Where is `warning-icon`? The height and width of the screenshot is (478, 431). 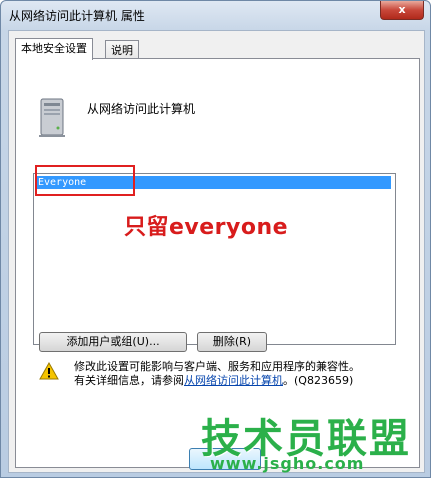 warning-icon is located at coordinates (49, 371).